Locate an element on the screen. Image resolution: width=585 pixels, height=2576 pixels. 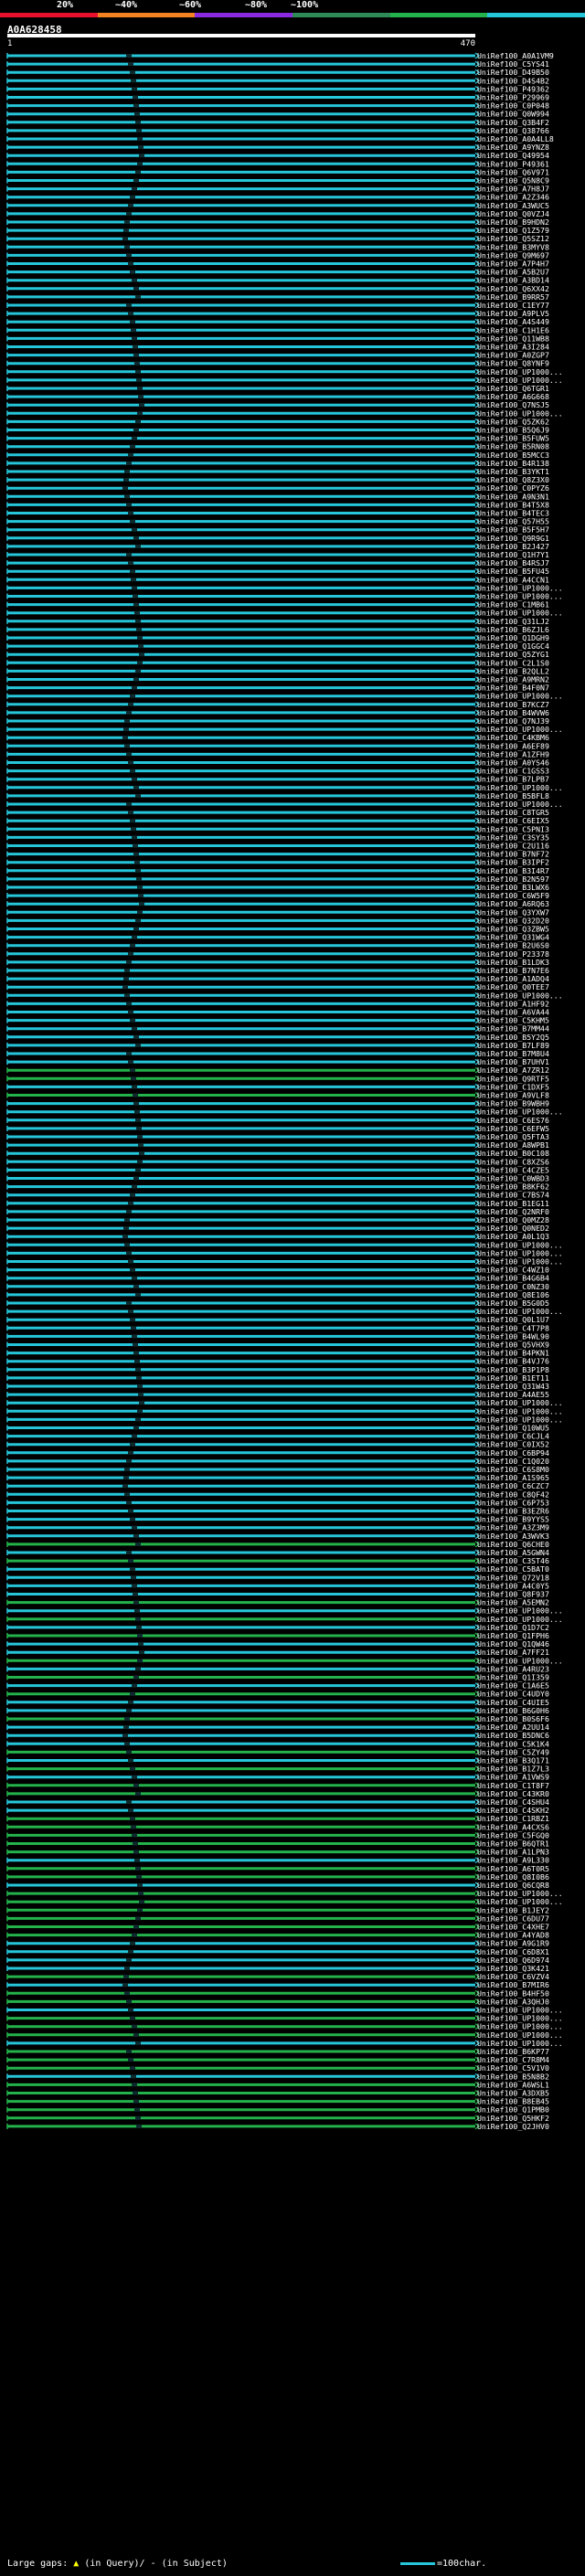
hit-row: UniRef100_C5KHM5 is located at coordinates (278, 1020).